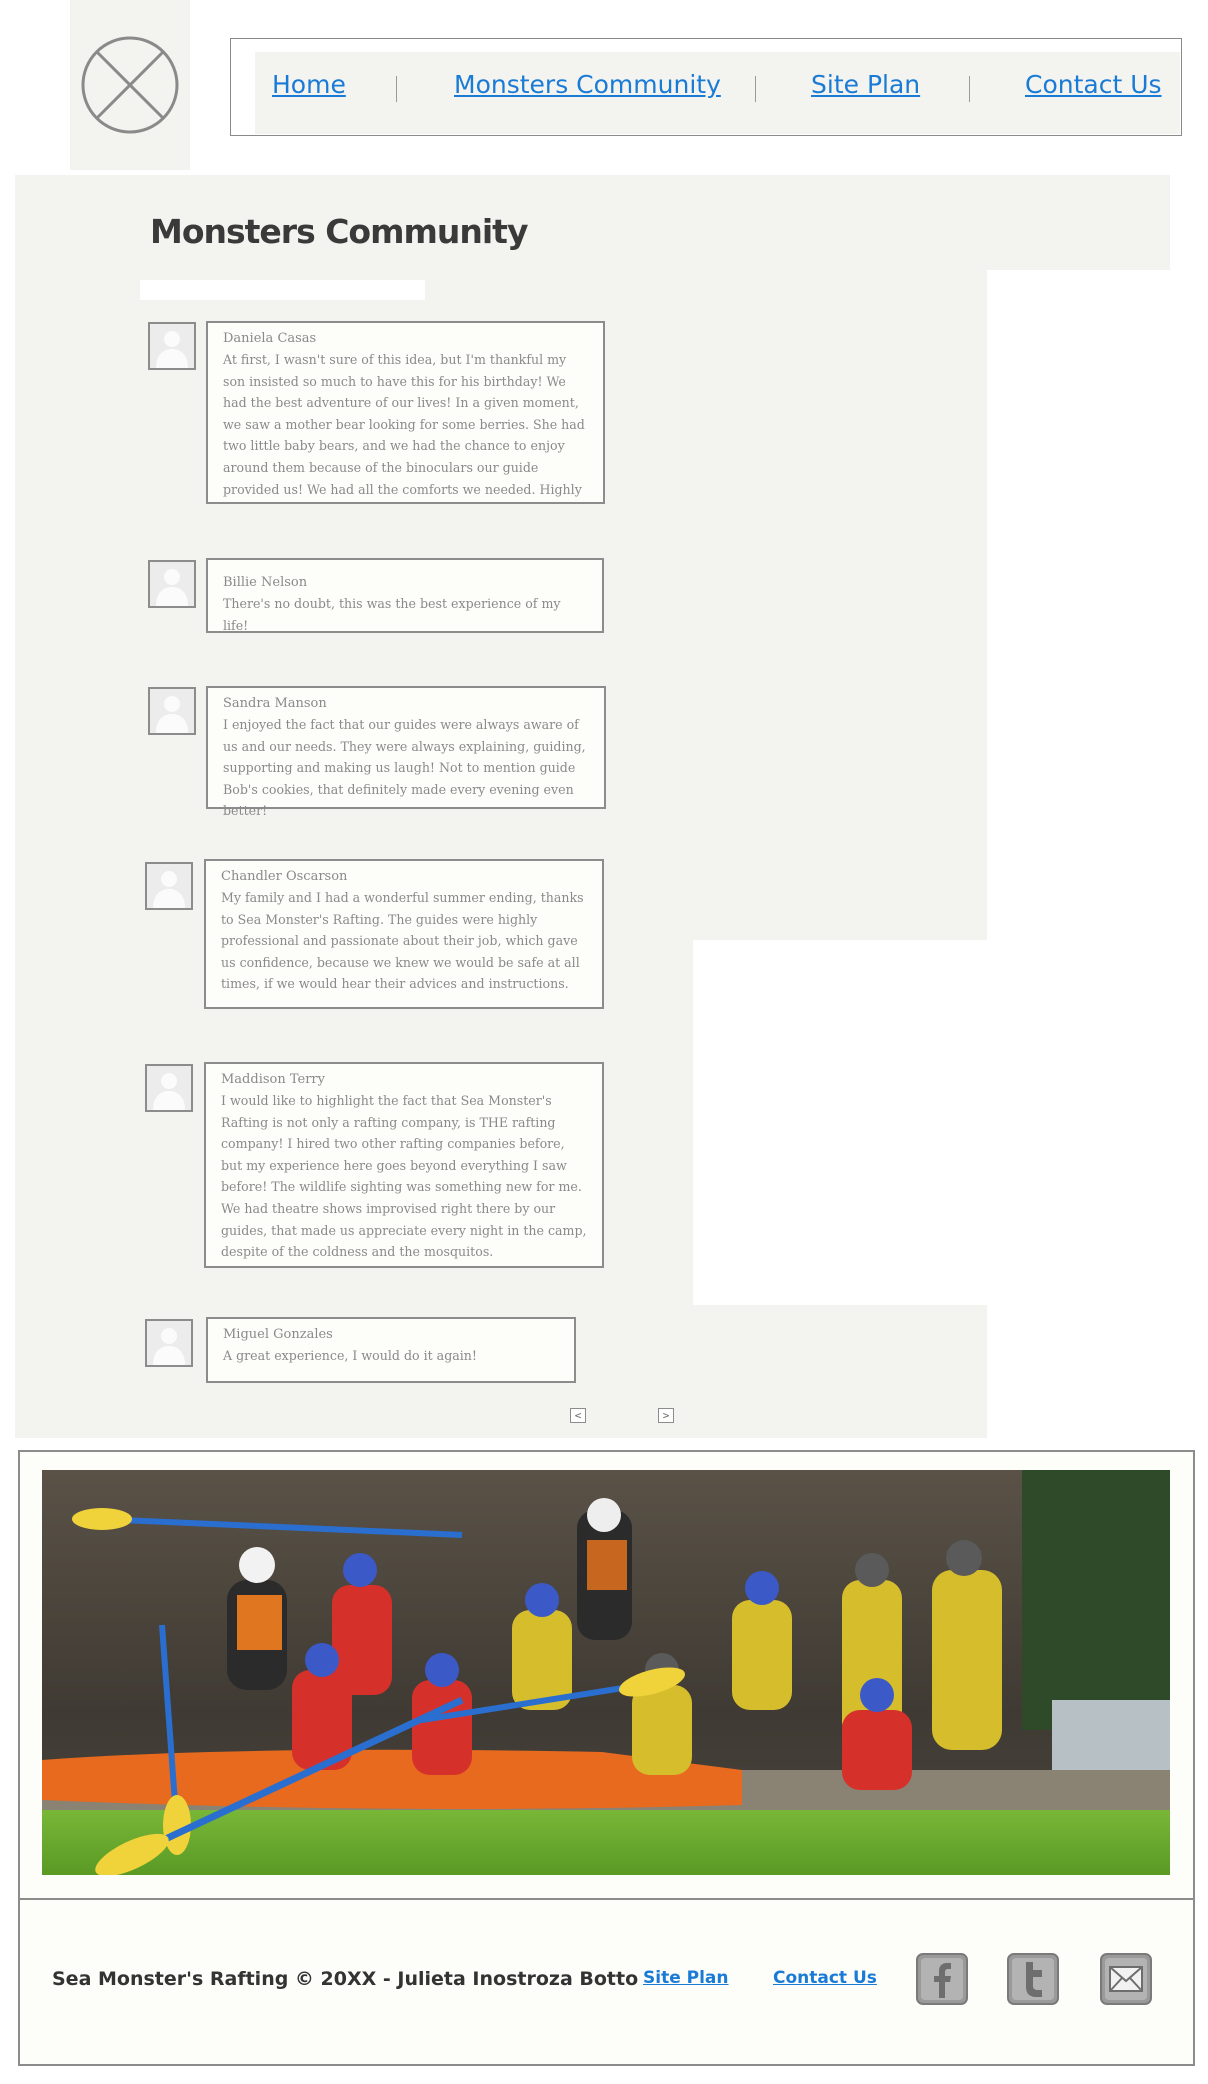  Describe the element at coordinates (1126, 1979) in the screenshot. I see `mail-icon` at that location.